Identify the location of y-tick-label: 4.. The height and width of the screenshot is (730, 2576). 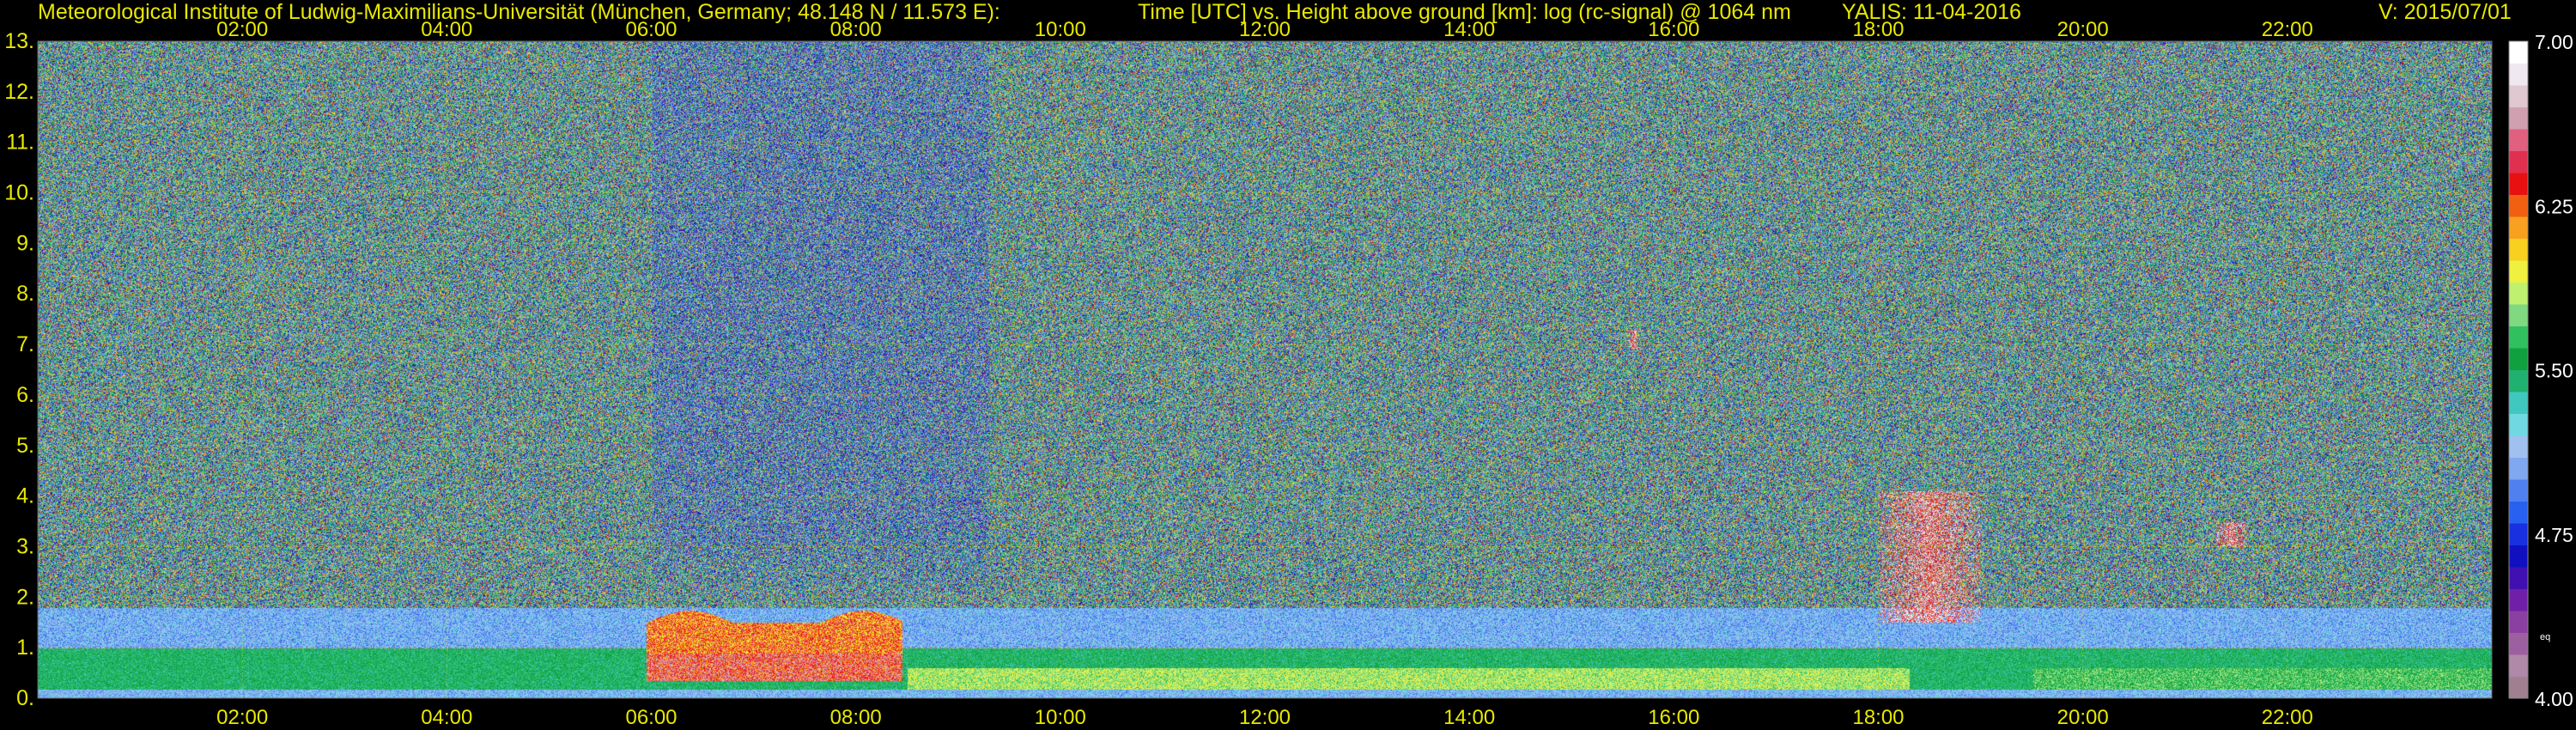
(25, 496).